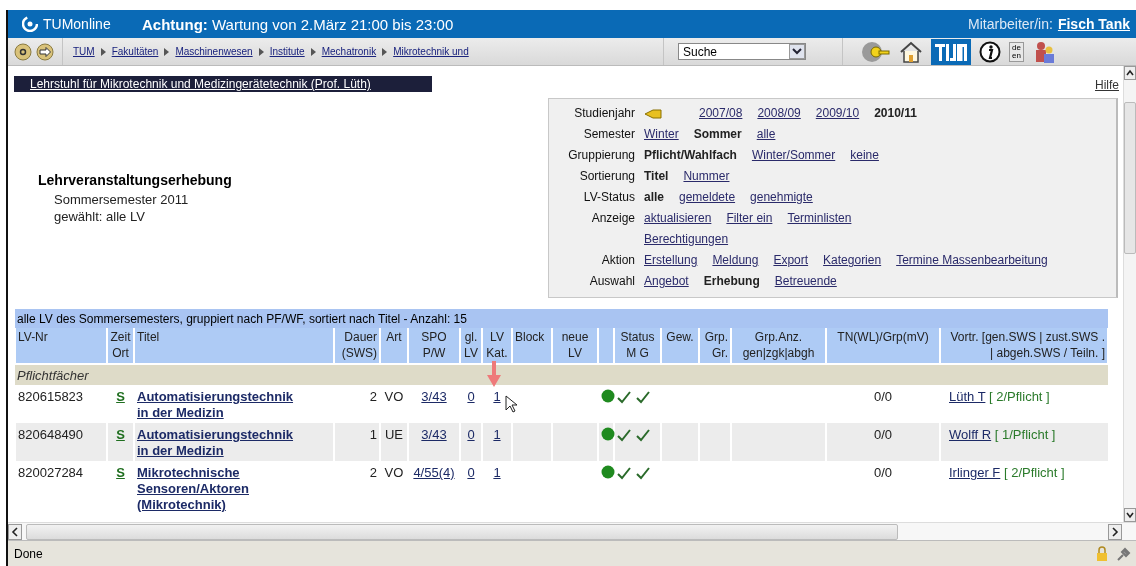 The width and height of the screenshot is (1136, 566). Describe the element at coordinates (671, 260) in the screenshot. I see `filter-link: Erstellung` at that location.